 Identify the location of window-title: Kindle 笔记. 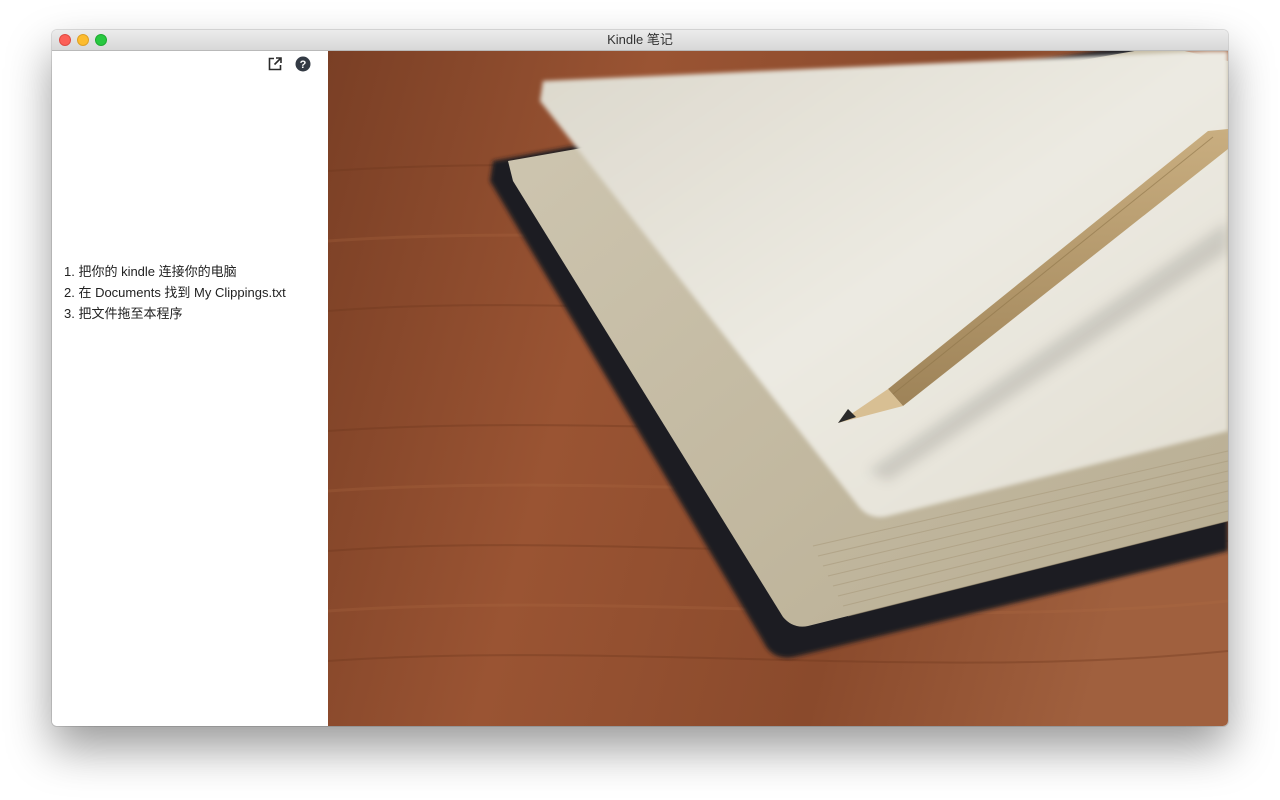
(640, 39).